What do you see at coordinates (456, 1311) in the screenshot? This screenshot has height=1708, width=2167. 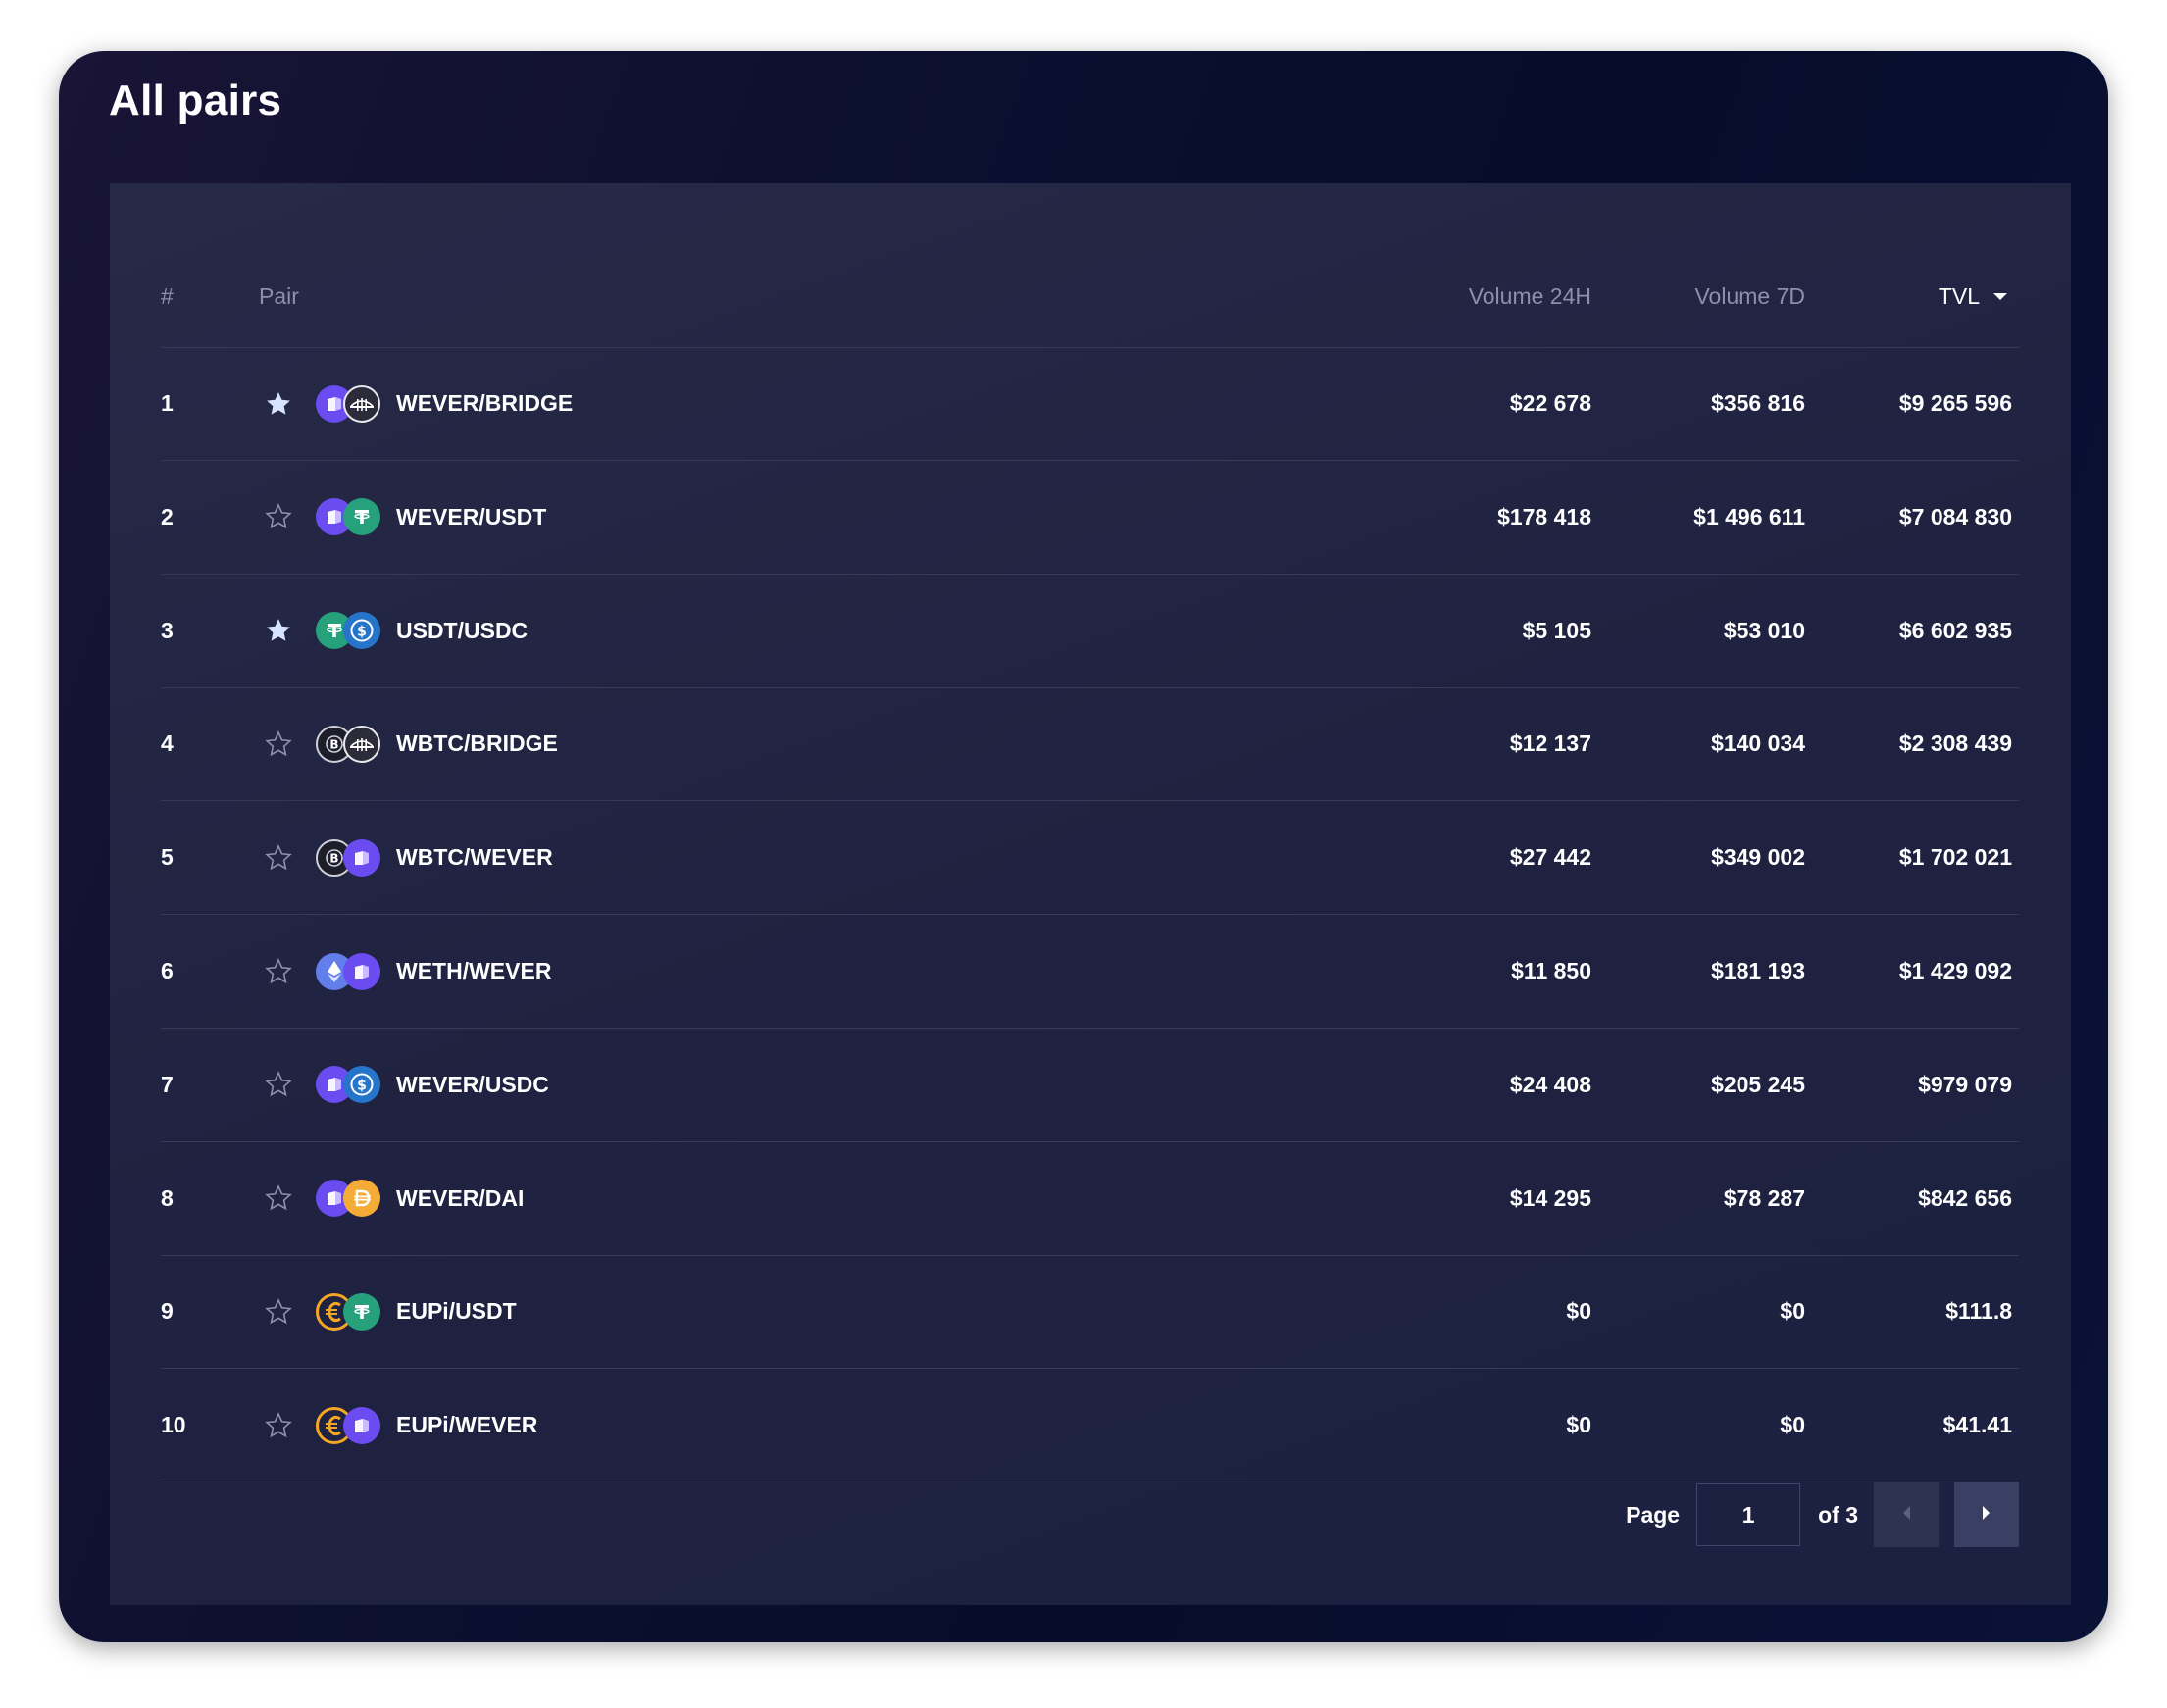 I see `pair-name: EUPi/USDT` at bounding box center [456, 1311].